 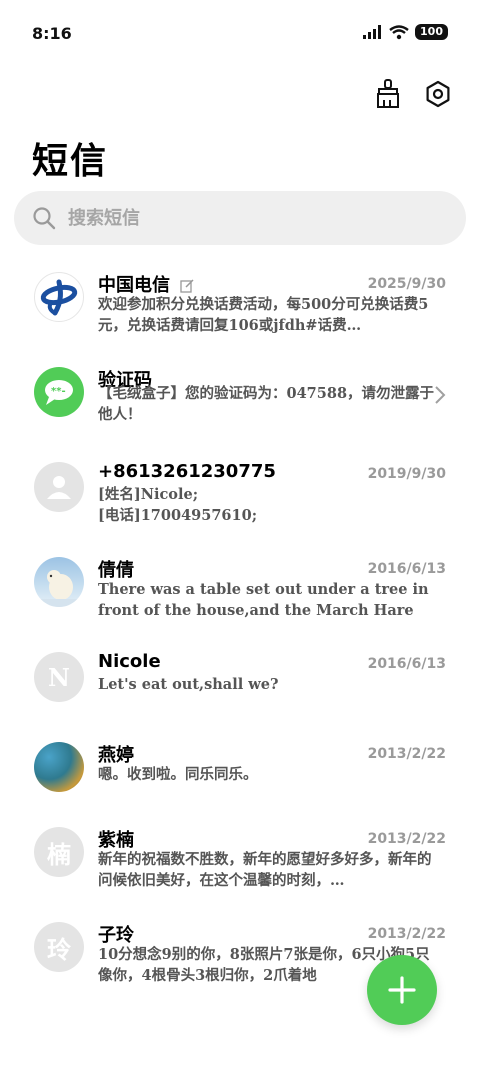 What do you see at coordinates (187, 471) in the screenshot?
I see `sender-name: +8613261230775` at bounding box center [187, 471].